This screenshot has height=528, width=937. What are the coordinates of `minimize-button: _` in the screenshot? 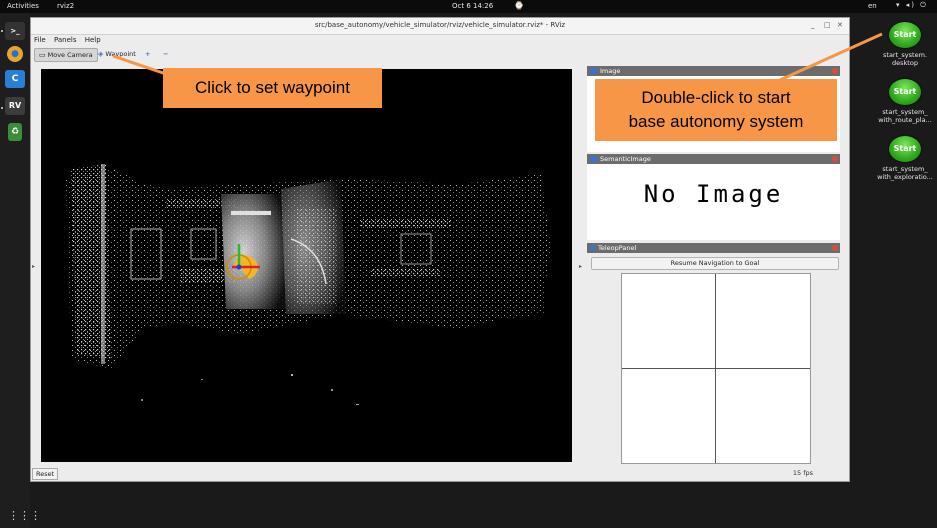 It's located at (813, 25).